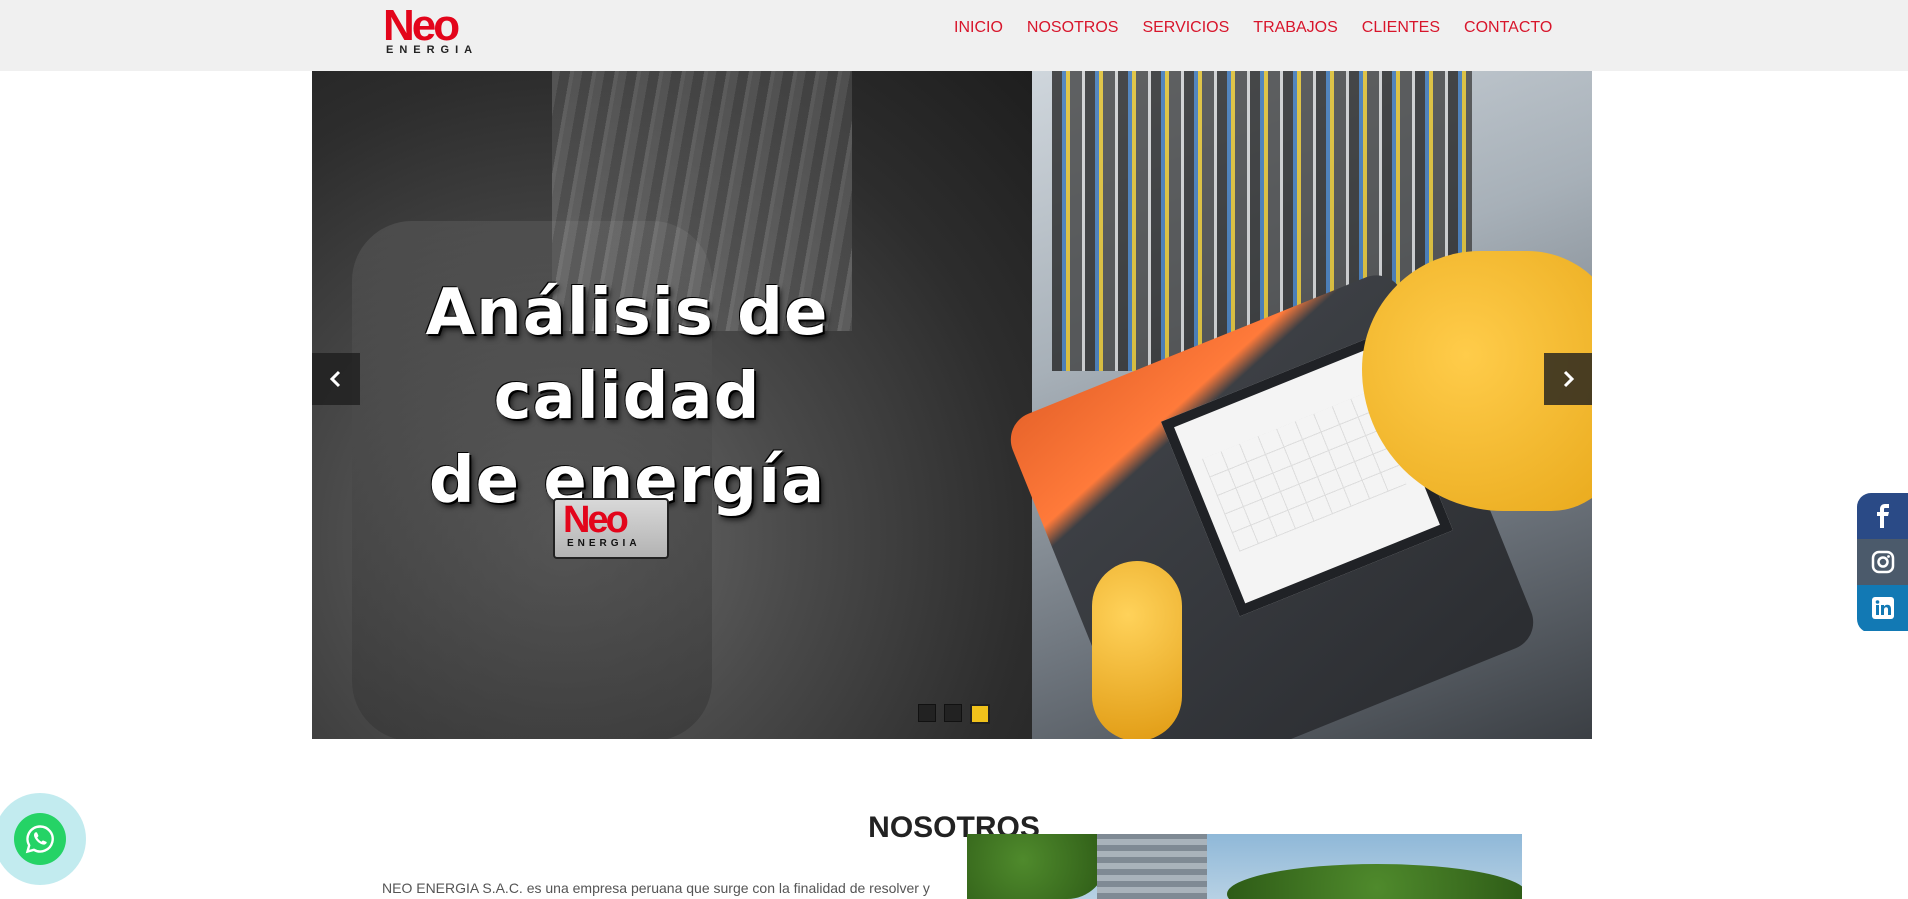  Describe the element at coordinates (1508, 28) in the screenshot. I see `nav-contacto: CONTACTO` at that location.